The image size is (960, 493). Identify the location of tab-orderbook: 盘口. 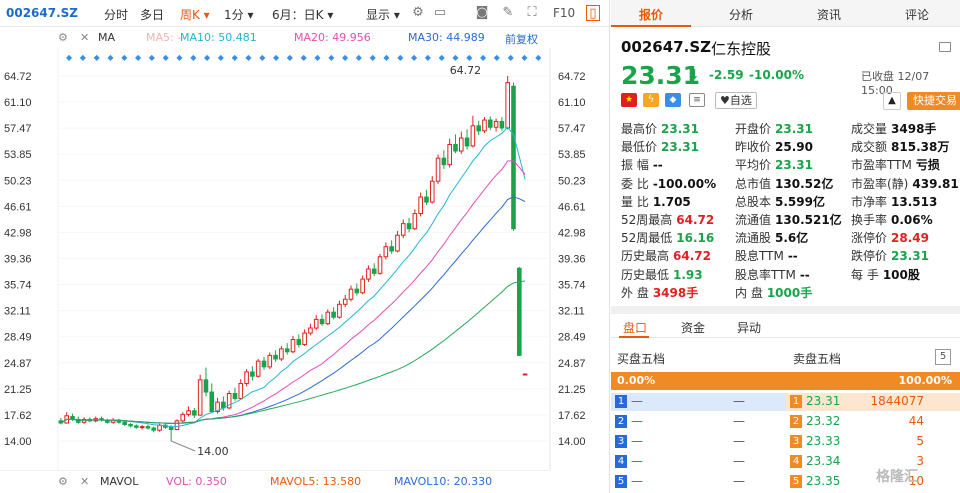
(635, 327).